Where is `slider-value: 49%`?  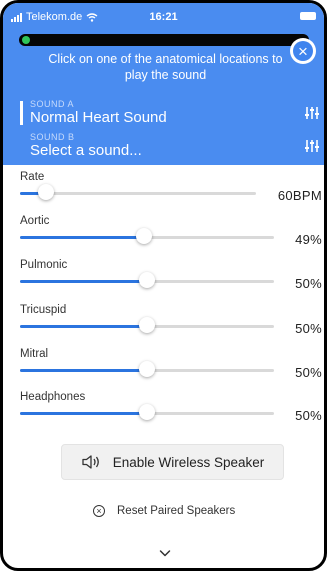
slider-value: 49% is located at coordinates (308, 239).